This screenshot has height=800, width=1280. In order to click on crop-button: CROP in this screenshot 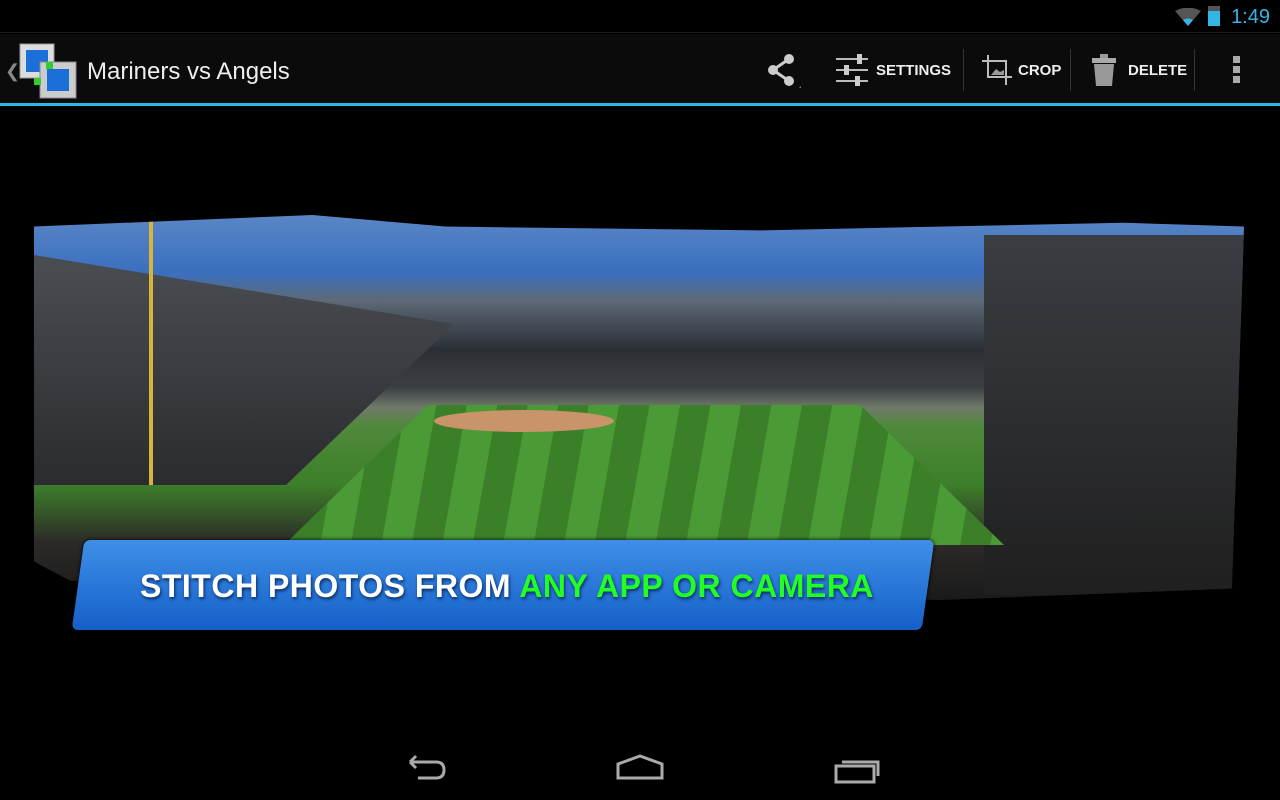, I will do `click(1021, 70)`.